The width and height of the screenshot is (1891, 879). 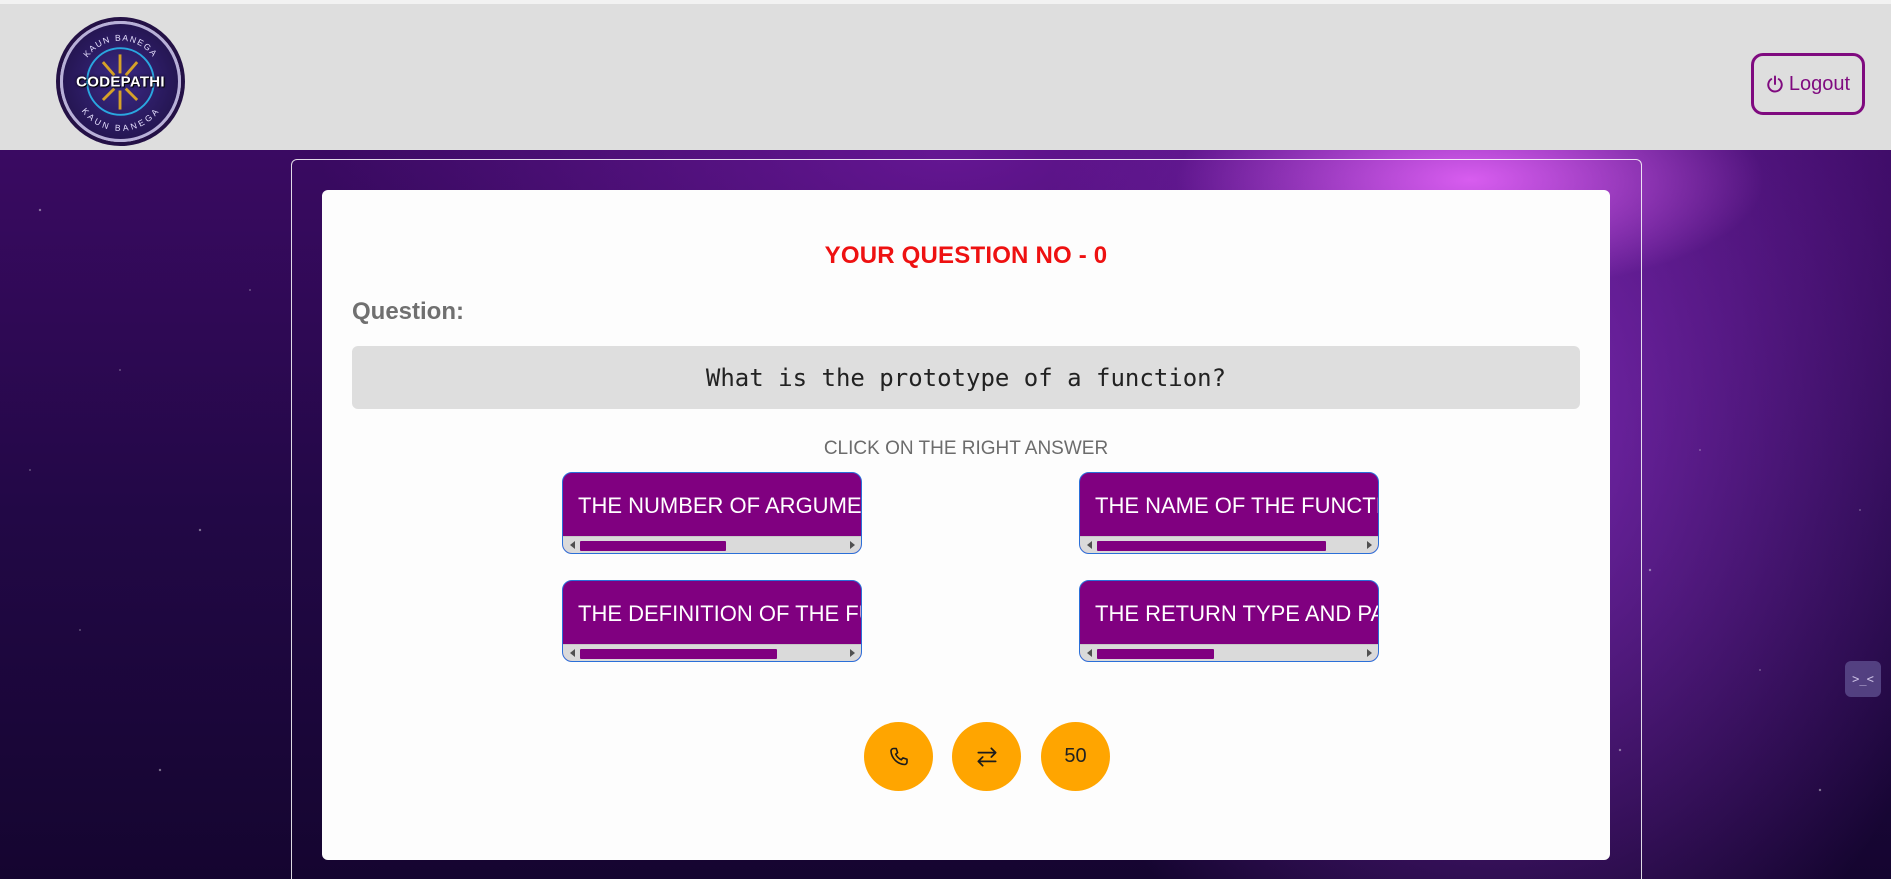 I want to click on question-number: YOUR QUESTION NO - 0, so click(x=966, y=255).